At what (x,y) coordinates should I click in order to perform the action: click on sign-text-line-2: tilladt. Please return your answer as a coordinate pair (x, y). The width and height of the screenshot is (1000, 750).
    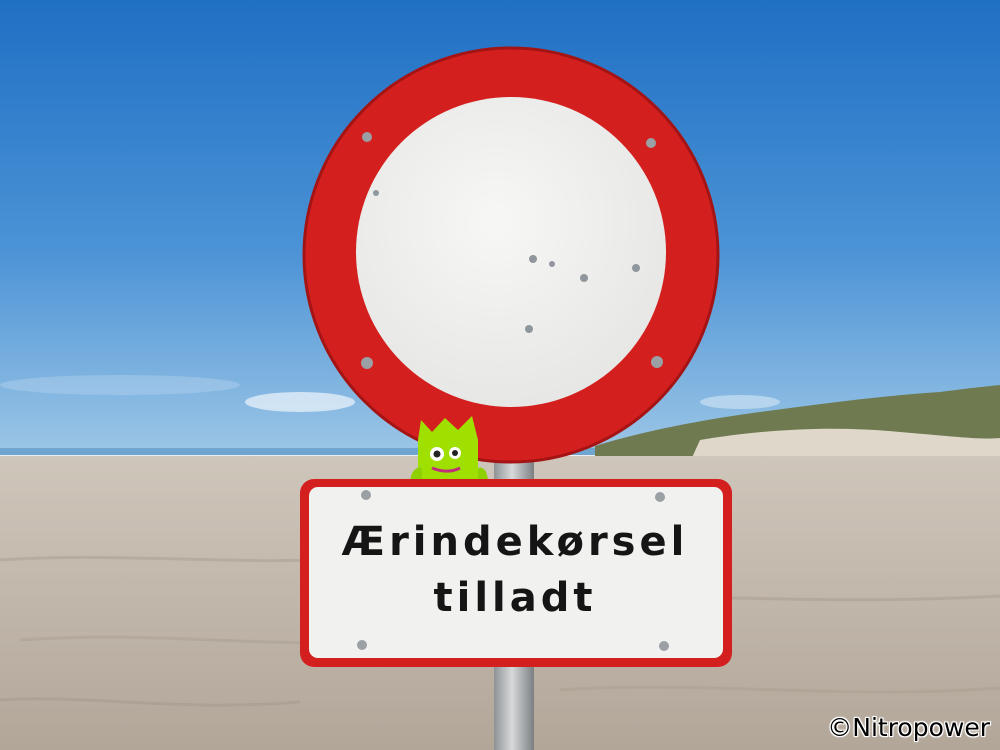
    Looking at the image, I should click on (515, 598).